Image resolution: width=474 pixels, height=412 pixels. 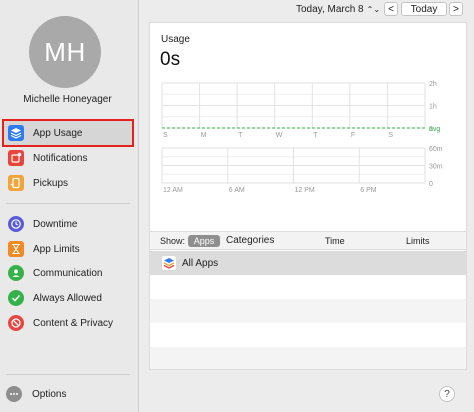 What do you see at coordinates (173, 190) in the screenshot?
I see `x-tick-label: 12 AM` at bounding box center [173, 190].